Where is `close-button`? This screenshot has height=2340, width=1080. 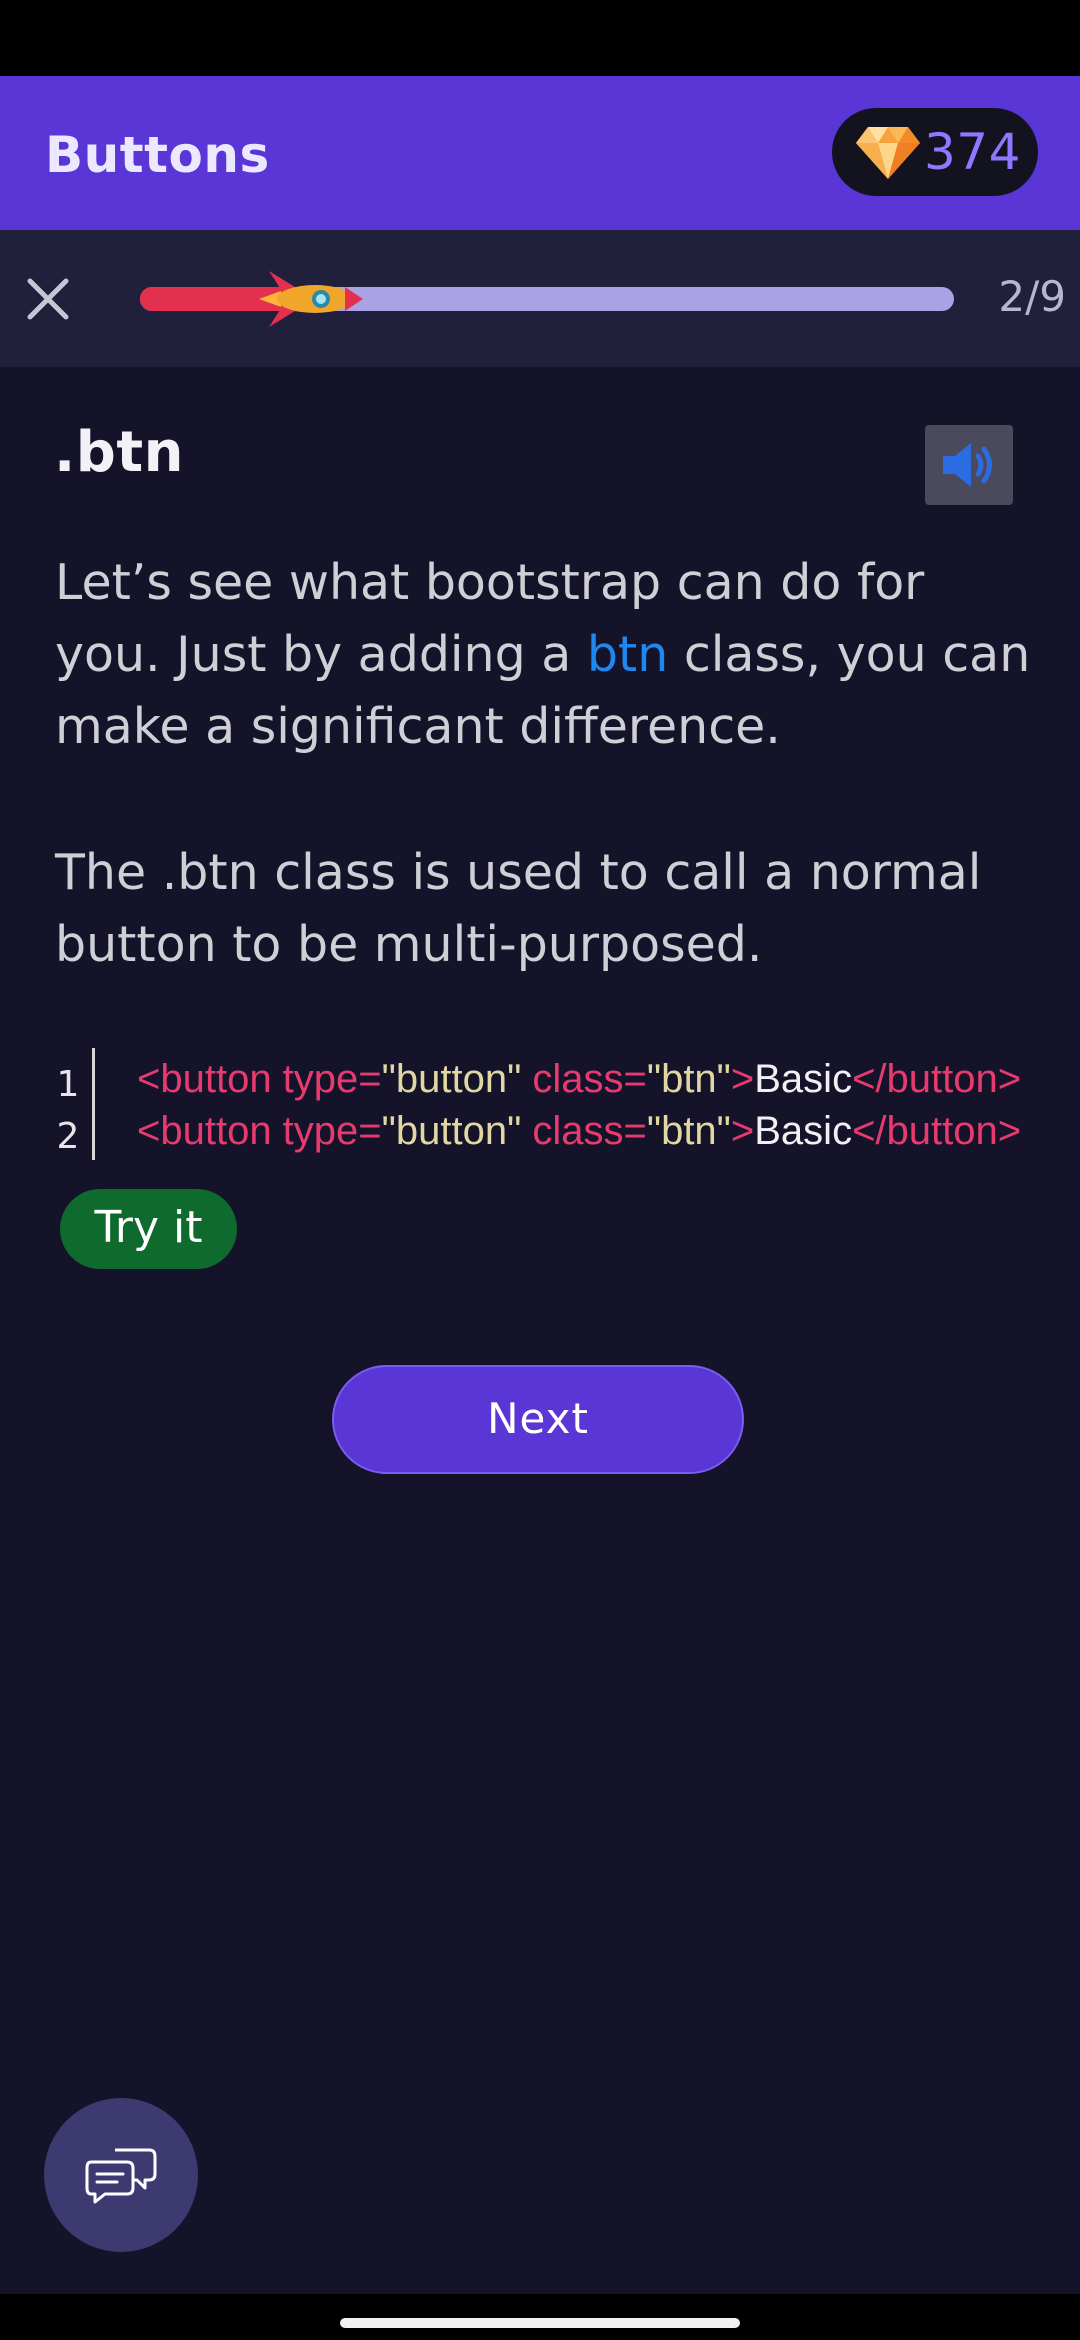
close-button is located at coordinates (48, 299).